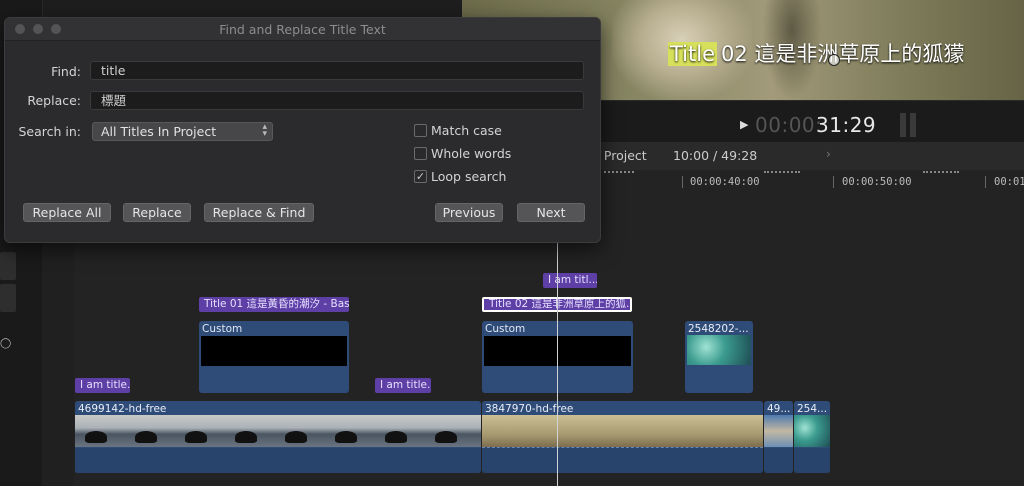  Describe the element at coordinates (466, 130) in the screenshot. I see `match-case-label: Match case` at that location.